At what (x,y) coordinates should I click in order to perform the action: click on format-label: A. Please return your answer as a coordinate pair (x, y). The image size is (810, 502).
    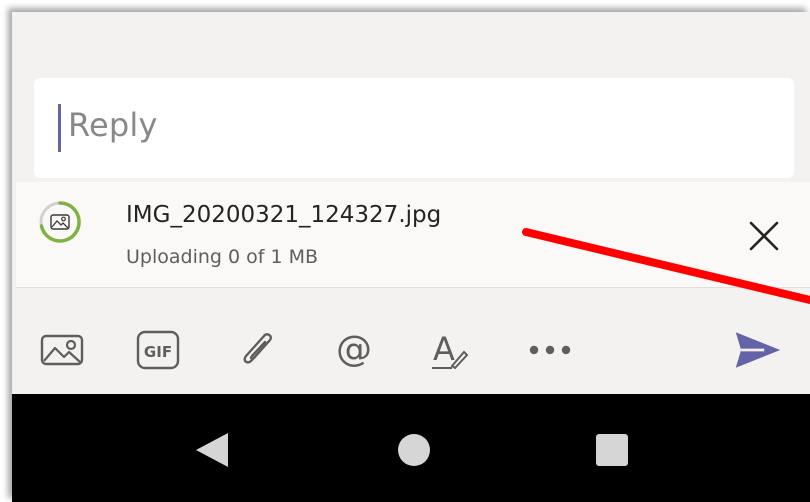
    Looking at the image, I should click on (444, 349).